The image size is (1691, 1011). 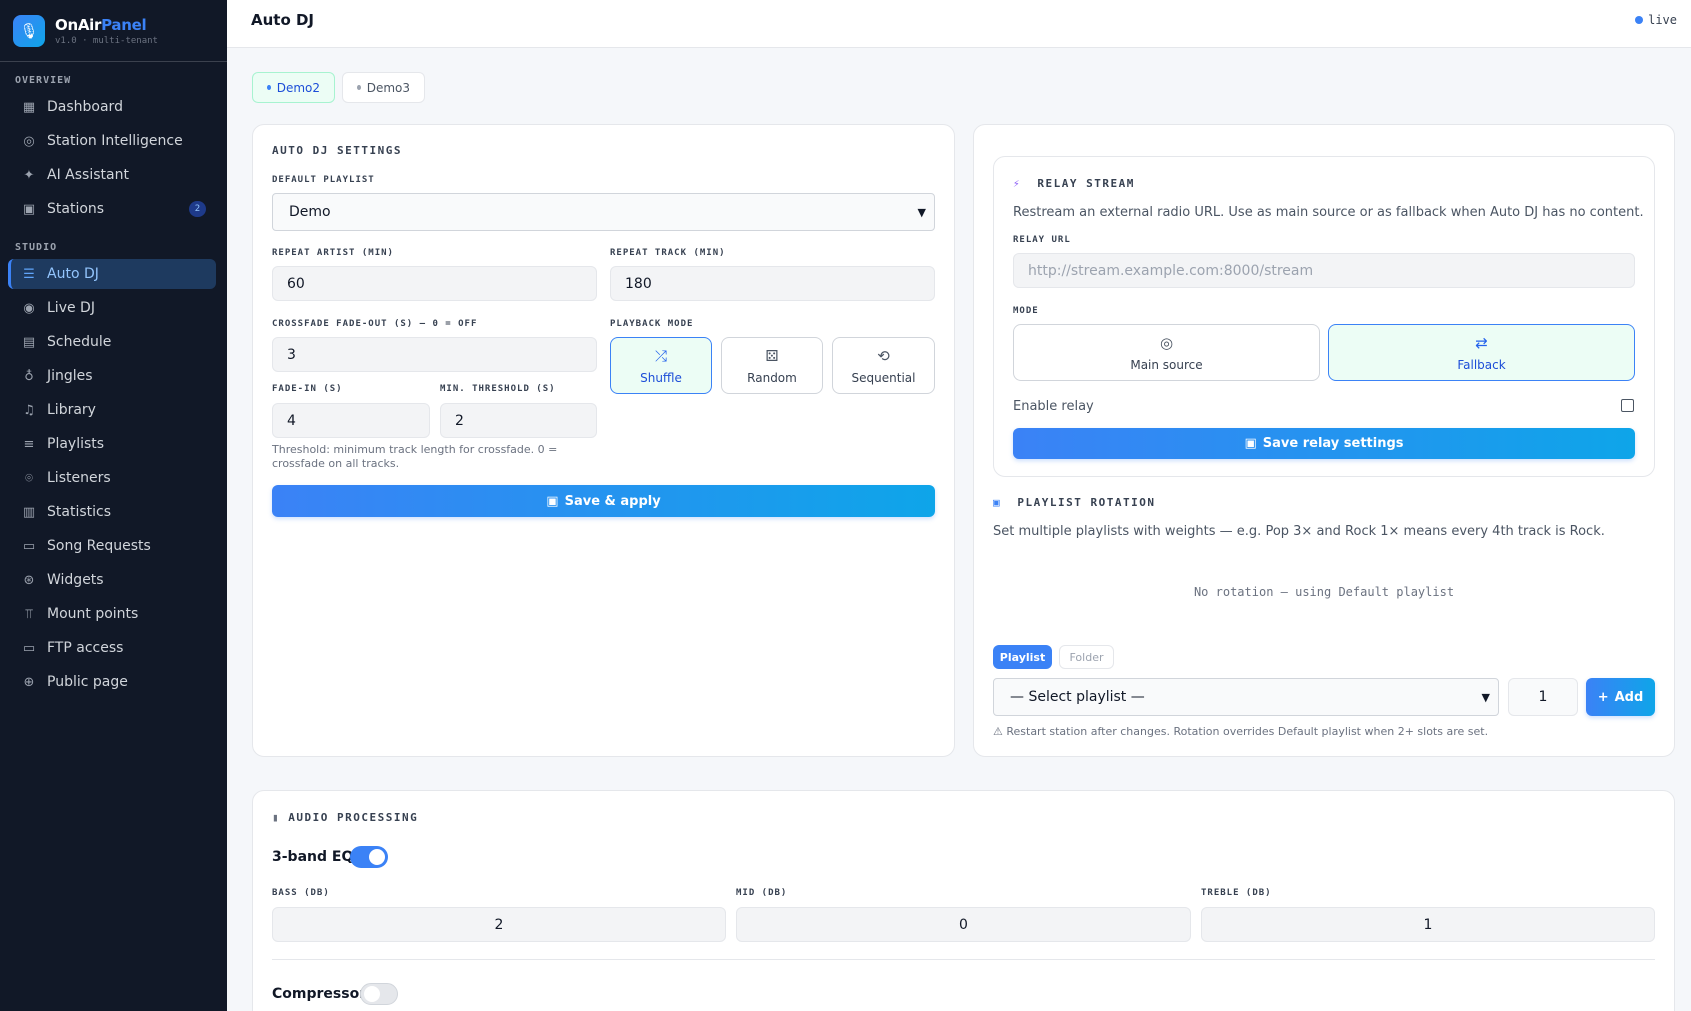 What do you see at coordinates (29, 444) in the screenshot?
I see `list-music-icon: ≡` at bounding box center [29, 444].